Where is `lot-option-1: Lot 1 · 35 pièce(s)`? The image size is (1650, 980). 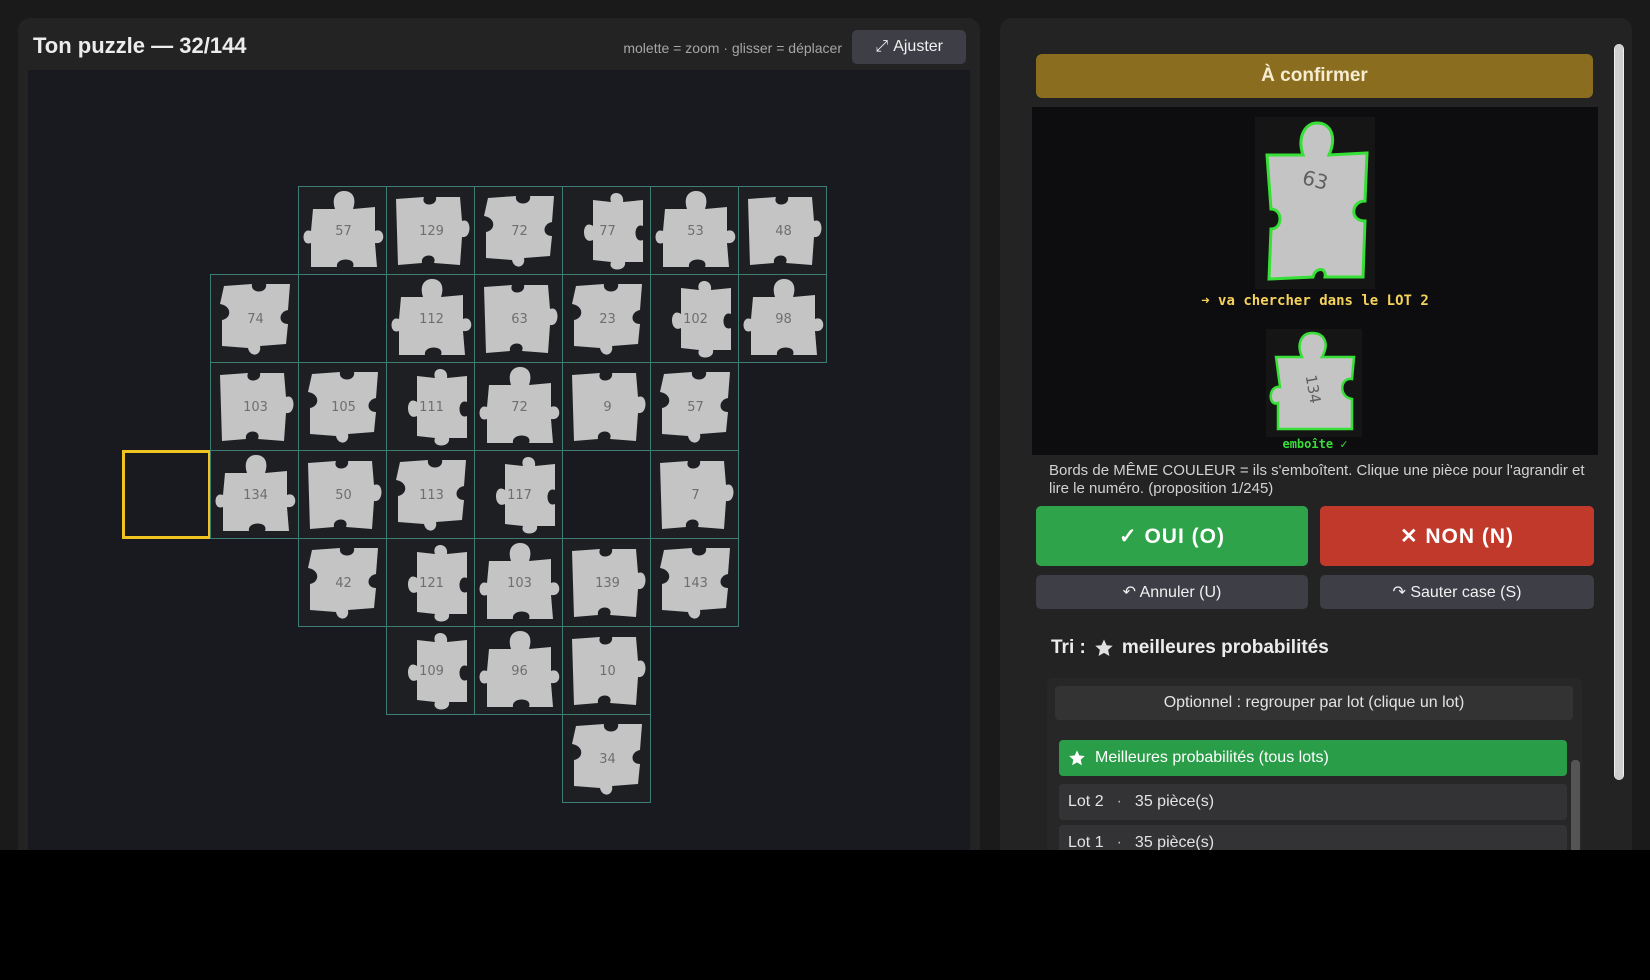
lot-option-1: Lot 1 · 35 pièce(s) is located at coordinates (1313, 837).